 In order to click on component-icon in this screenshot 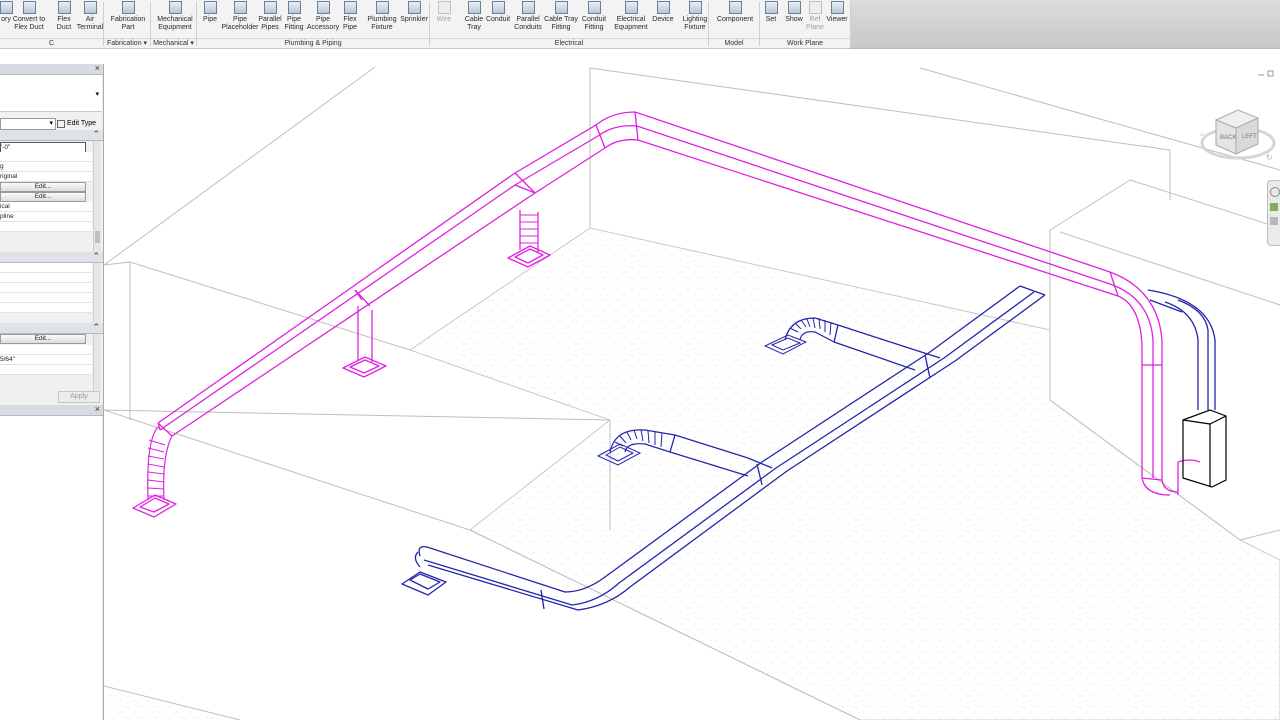, I will do `click(735, 7)`.